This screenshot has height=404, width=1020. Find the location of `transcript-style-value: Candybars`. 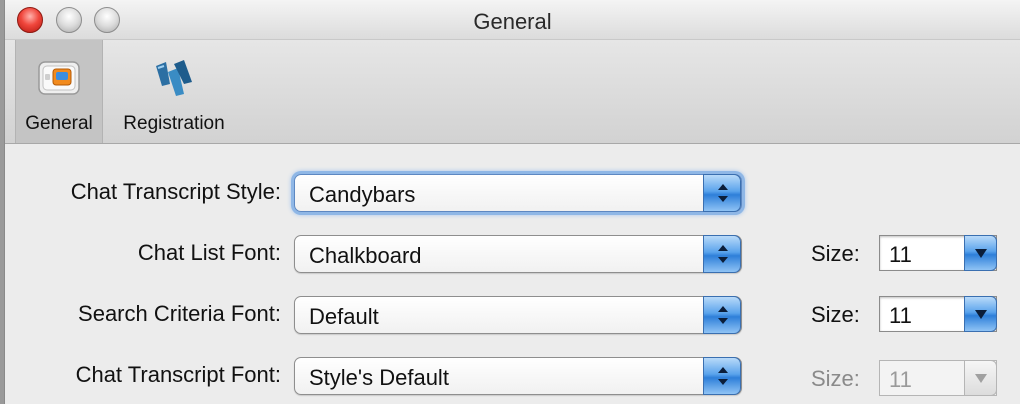

transcript-style-value: Candybars is located at coordinates (362, 194).